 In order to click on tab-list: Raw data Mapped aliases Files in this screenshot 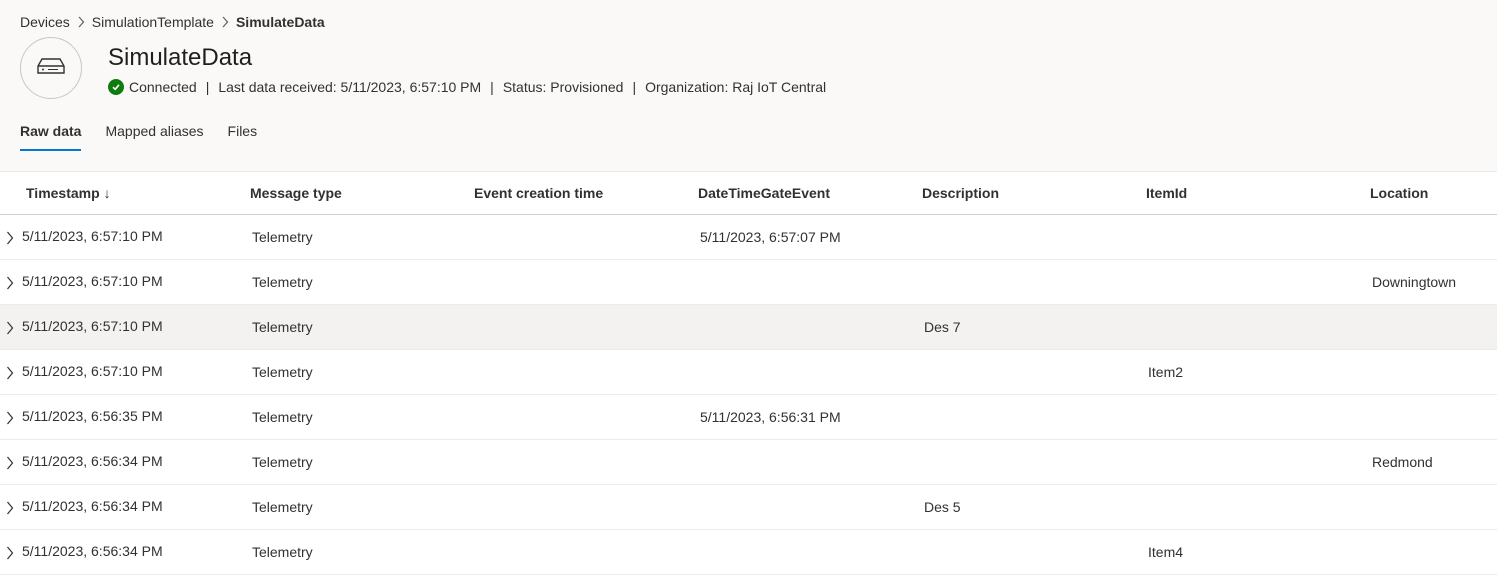, I will do `click(150, 137)`.